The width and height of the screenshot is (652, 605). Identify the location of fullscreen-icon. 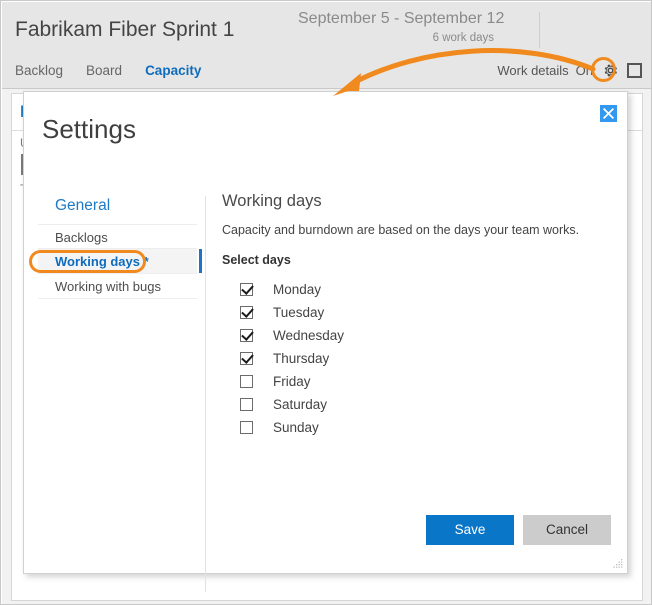
(634, 70).